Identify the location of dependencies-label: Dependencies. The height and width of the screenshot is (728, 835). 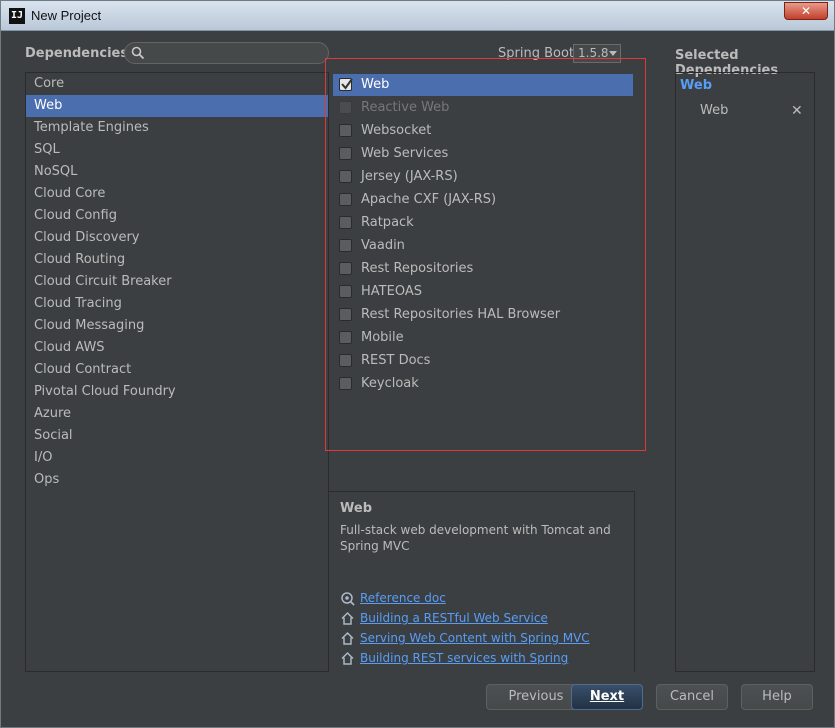
(77, 53).